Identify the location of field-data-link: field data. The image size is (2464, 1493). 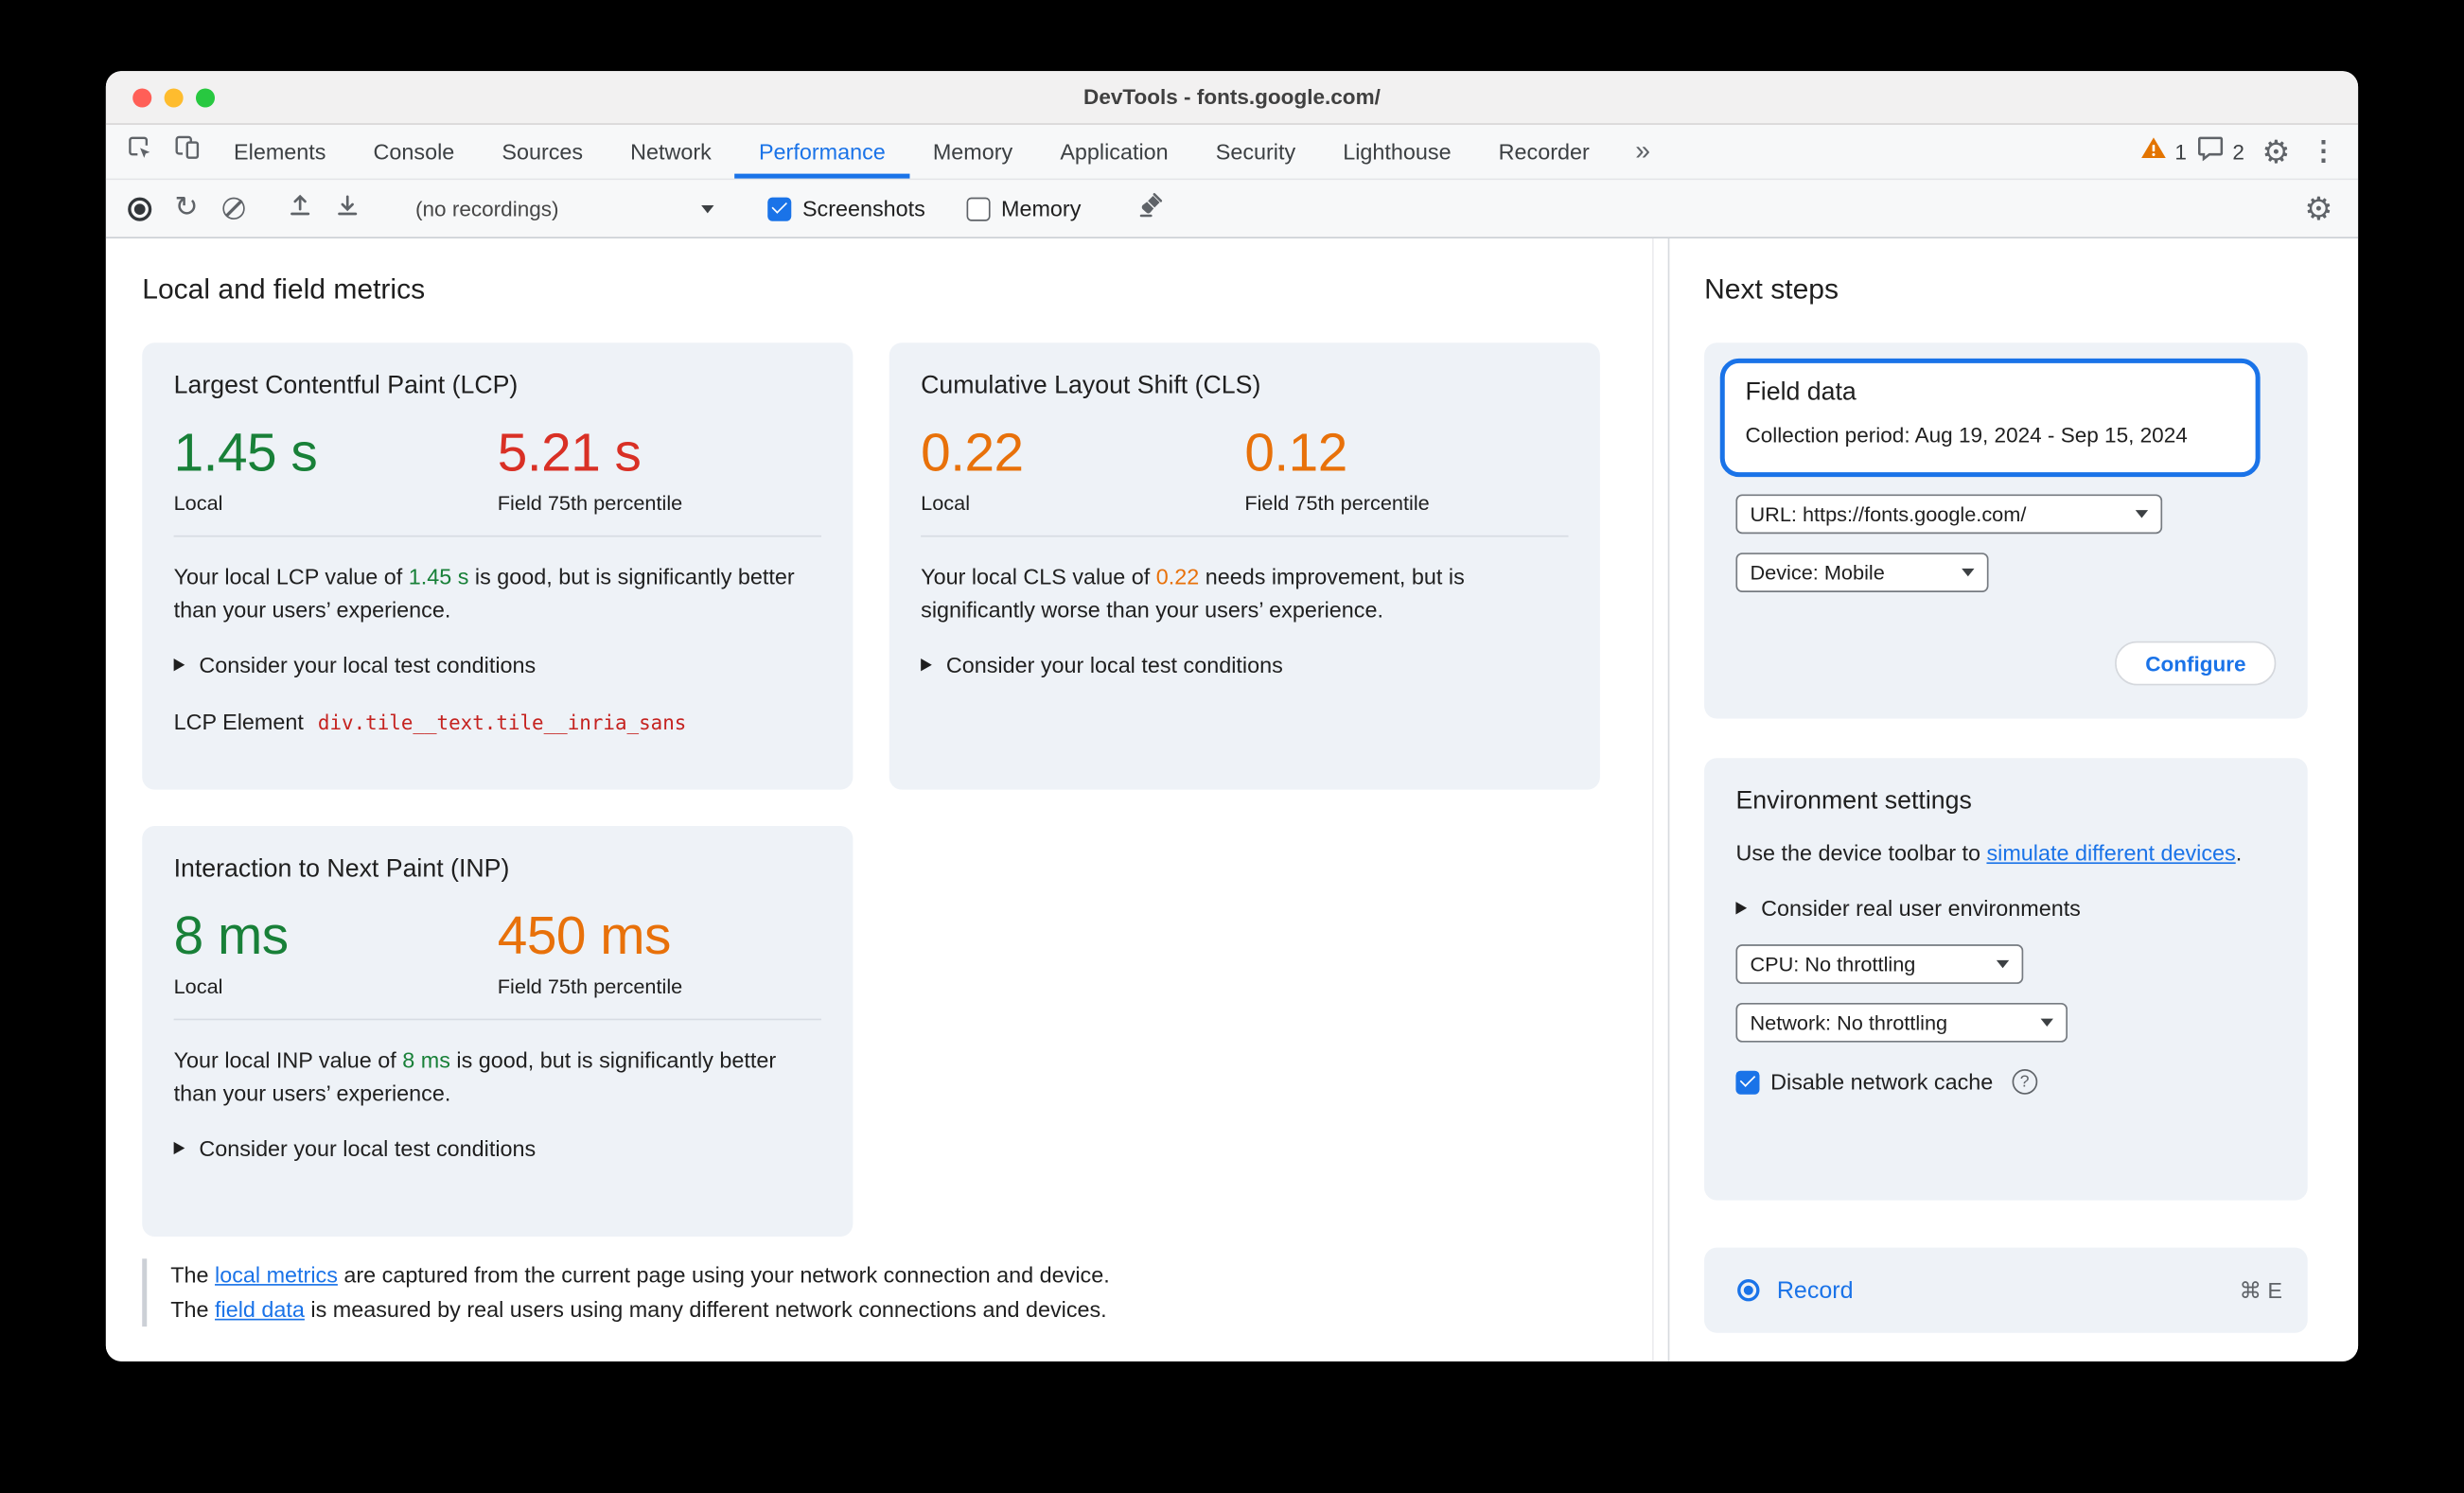
(260, 1309).